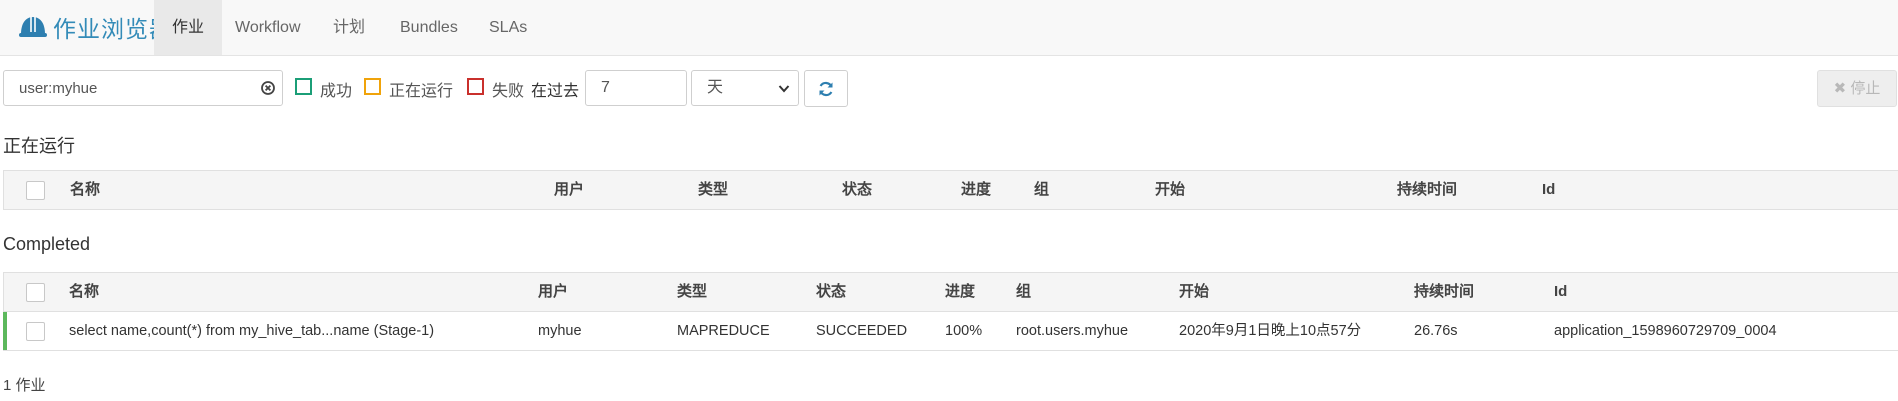  What do you see at coordinates (555, 91) in the screenshot?
I see `past-label: 在过去` at bounding box center [555, 91].